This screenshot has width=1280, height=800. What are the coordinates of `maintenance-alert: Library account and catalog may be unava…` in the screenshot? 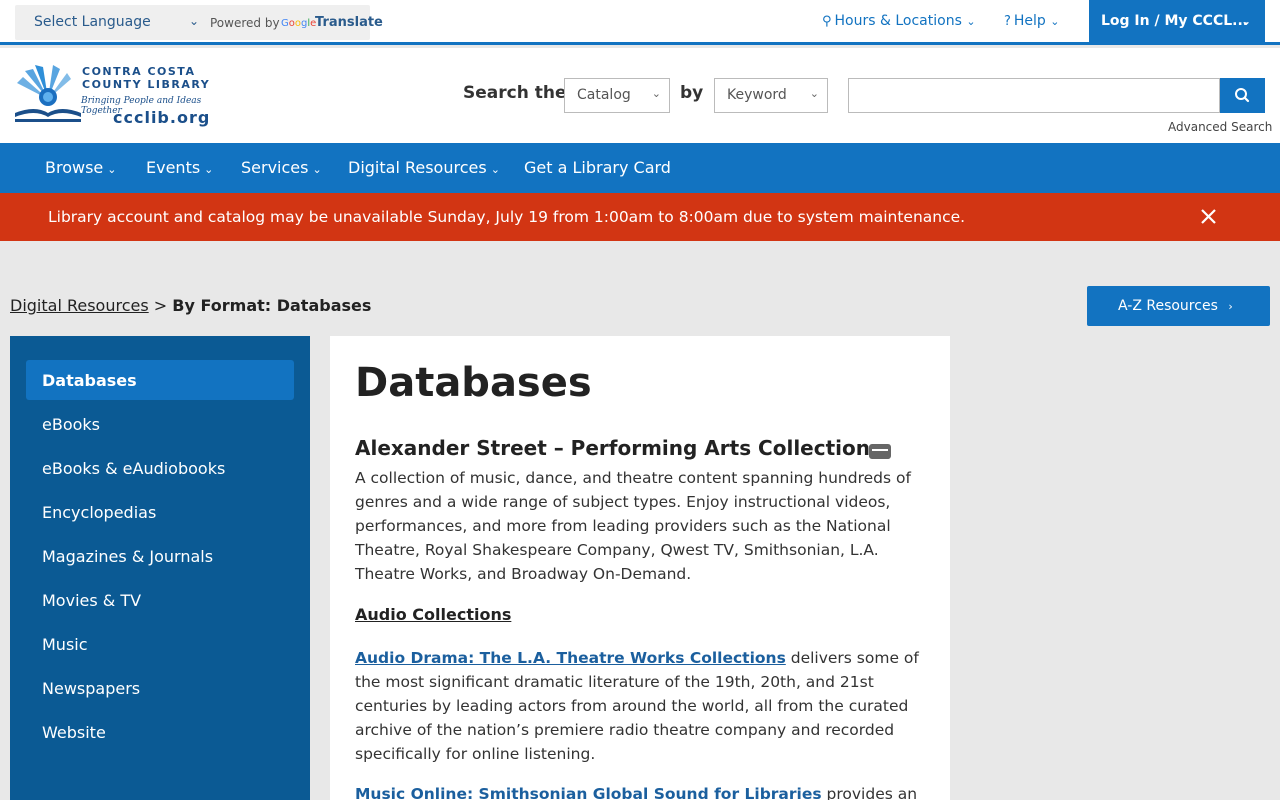 It's located at (640, 217).